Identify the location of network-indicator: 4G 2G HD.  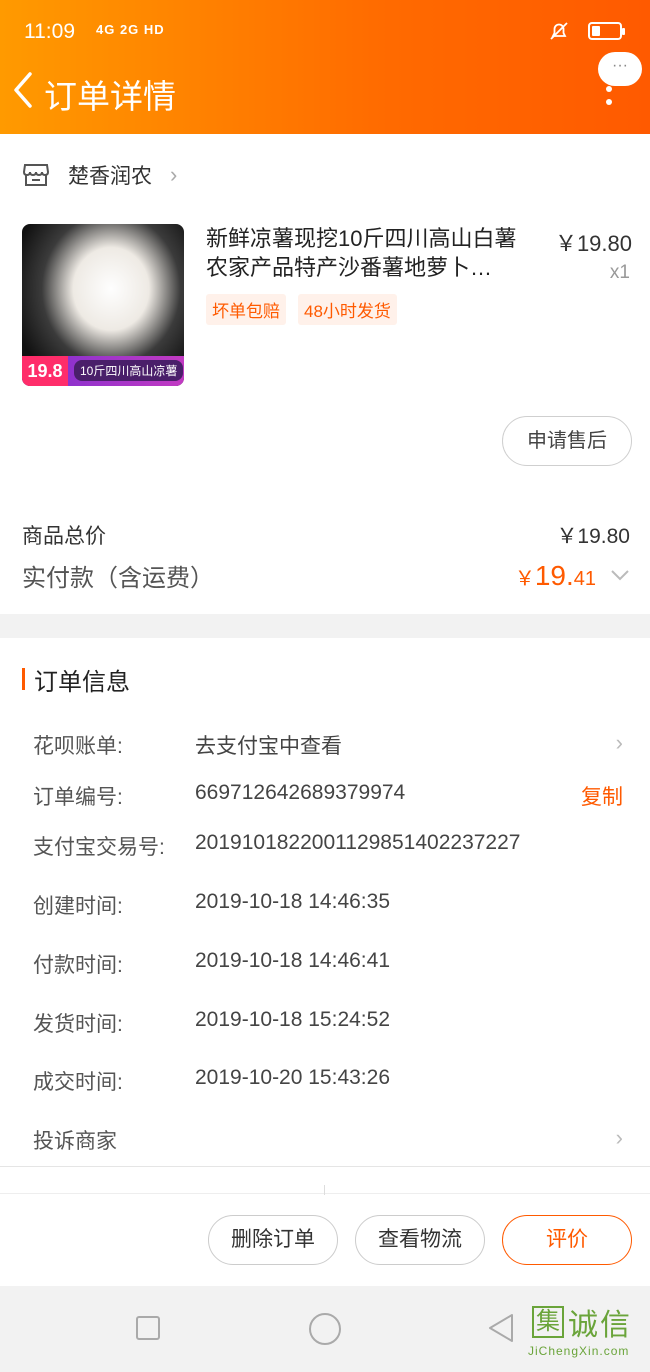
(130, 29).